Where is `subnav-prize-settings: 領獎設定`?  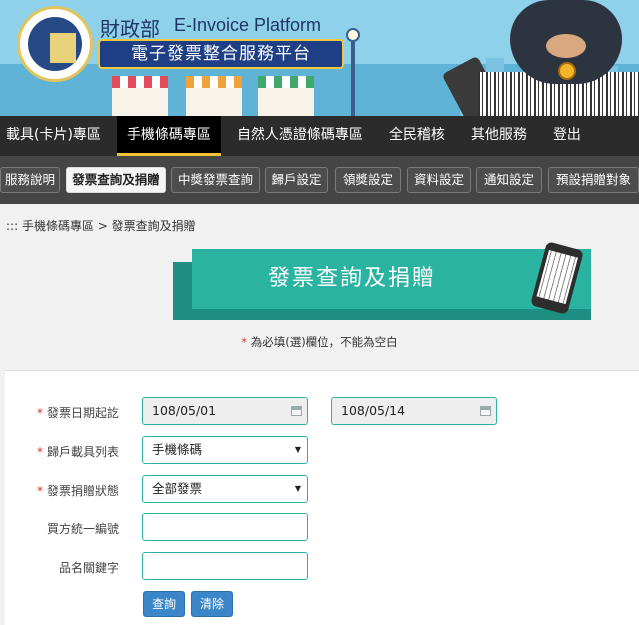 subnav-prize-settings: 領獎設定 is located at coordinates (368, 180).